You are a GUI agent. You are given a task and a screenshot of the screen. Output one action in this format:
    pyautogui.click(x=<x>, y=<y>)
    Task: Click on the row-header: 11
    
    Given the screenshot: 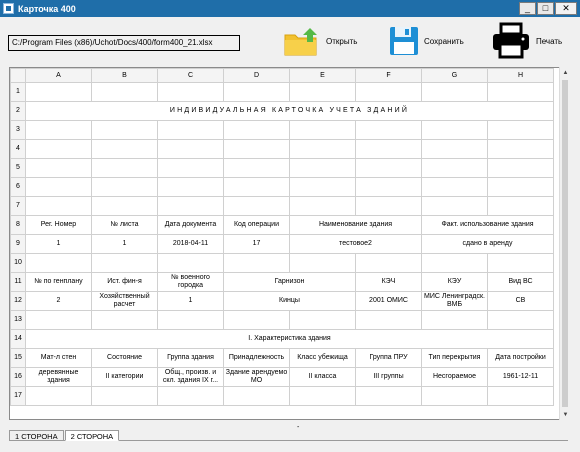 What is the action you would take?
    pyautogui.click(x=18, y=282)
    